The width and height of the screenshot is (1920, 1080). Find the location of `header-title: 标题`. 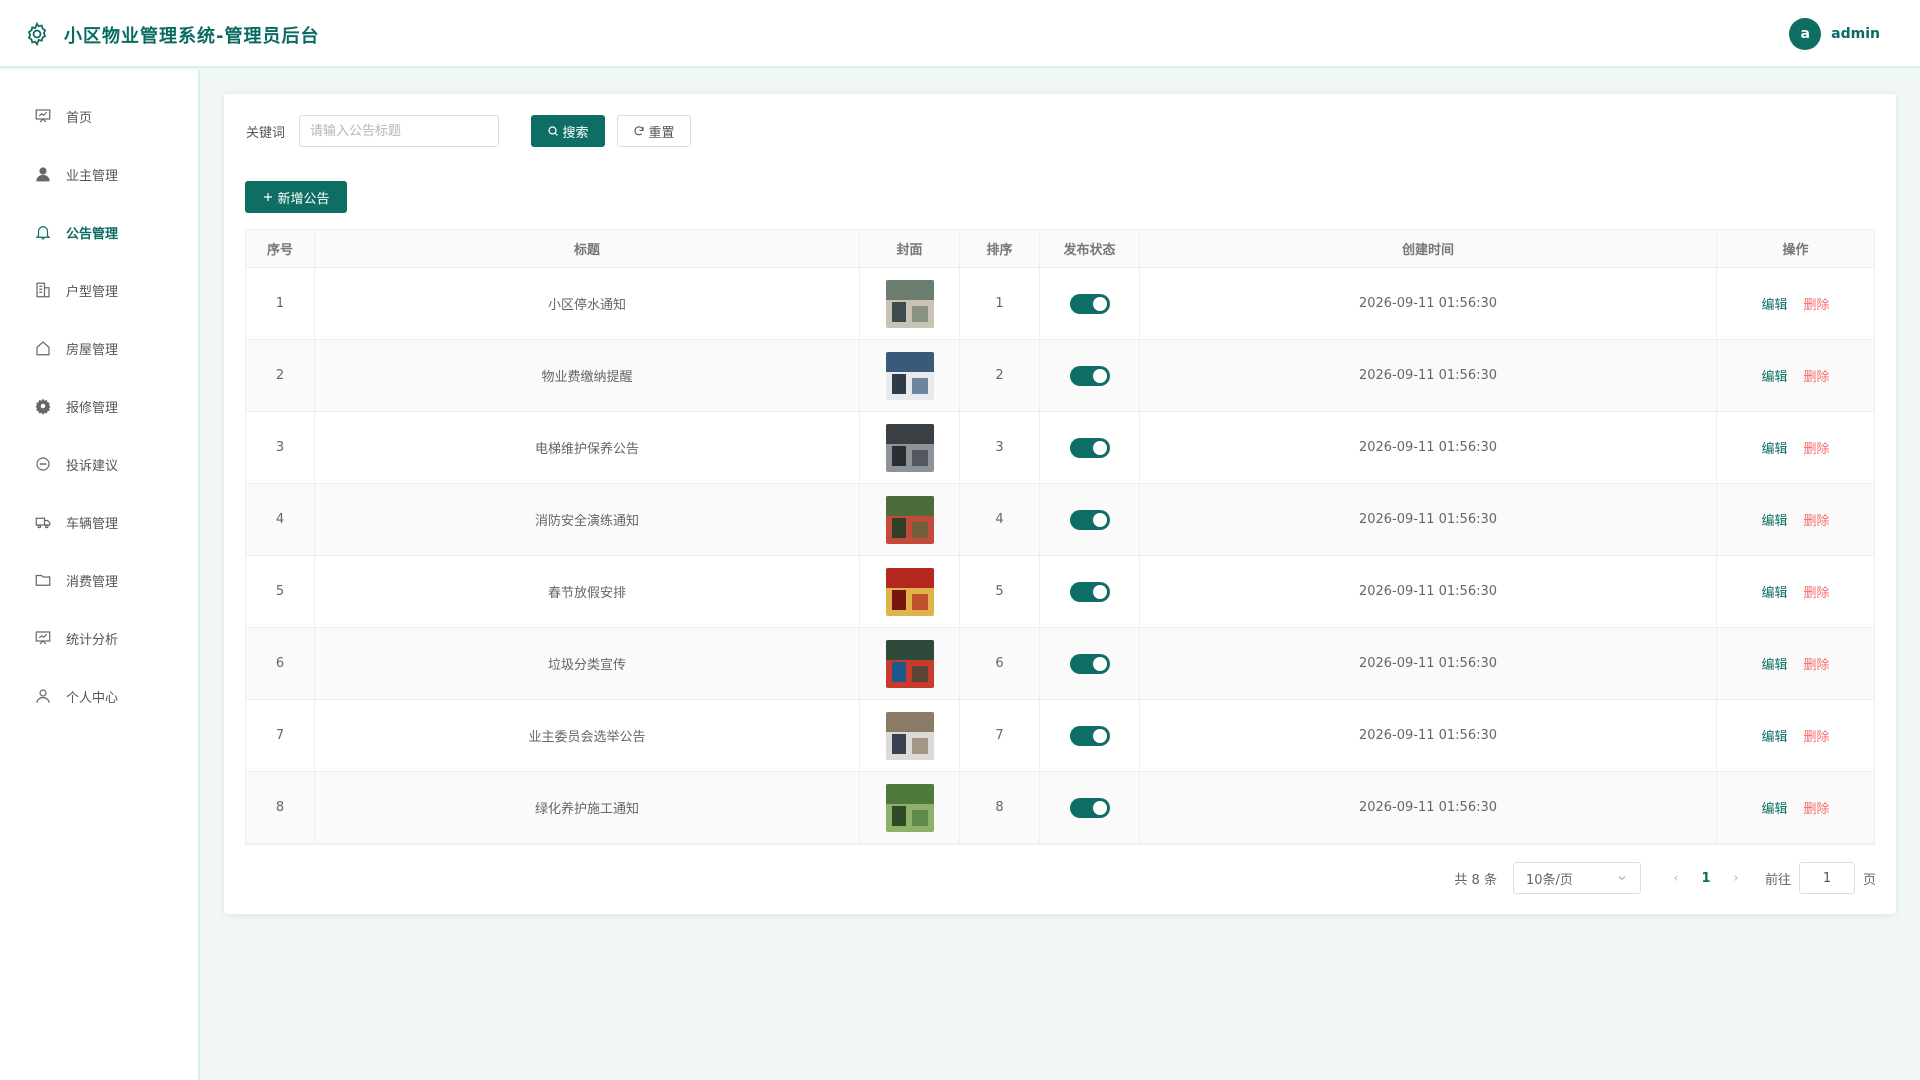

header-title: 标题 is located at coordinates (587, 248).